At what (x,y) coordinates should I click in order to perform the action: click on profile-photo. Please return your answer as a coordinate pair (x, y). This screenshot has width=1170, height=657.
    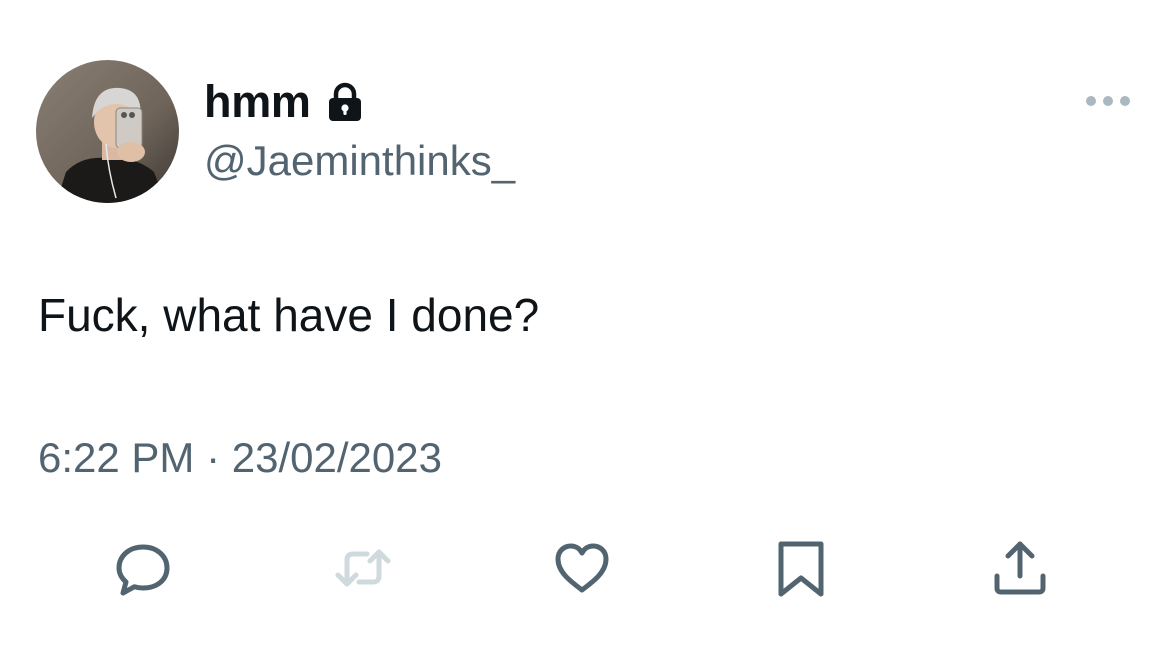
    Looking at the image, I should click on (107, 131).